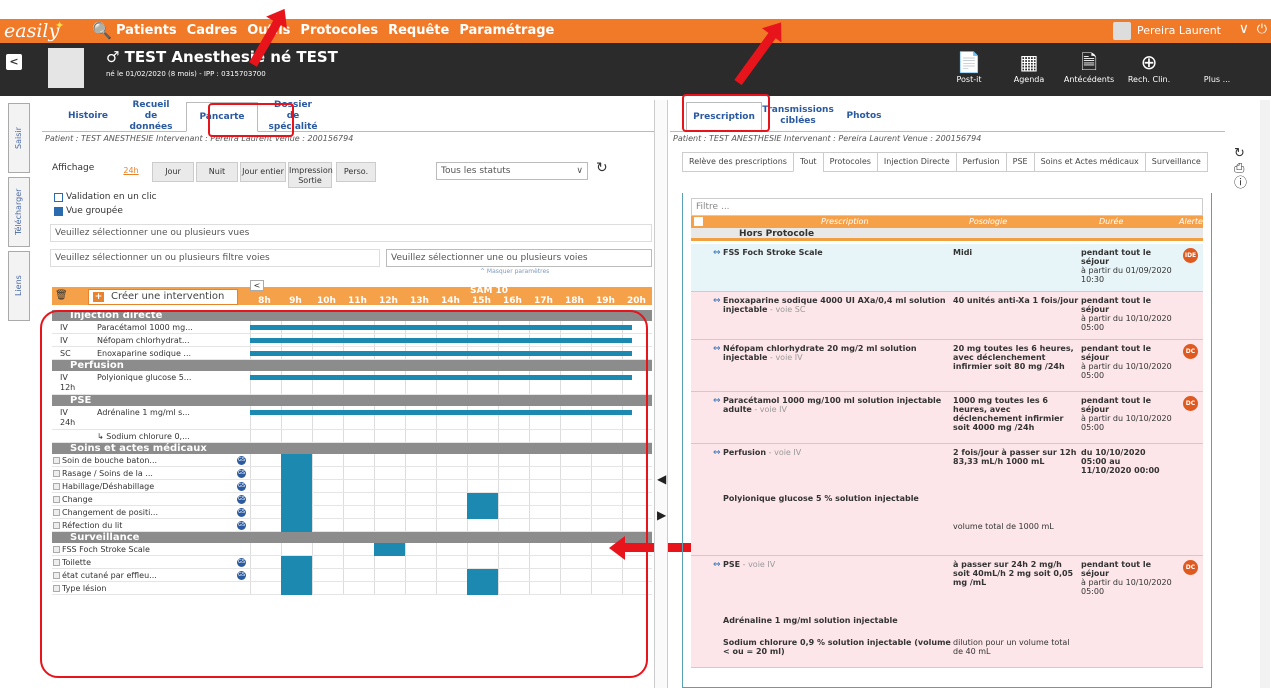 The height and width of the screenshot is (688, 1271). What do you see at coordinates (1120, 461) in the screenshot?
I see `duration: du 10/10/2020 05:00 au 11/10/2020 00:00` at bounding box center [1120, 461].